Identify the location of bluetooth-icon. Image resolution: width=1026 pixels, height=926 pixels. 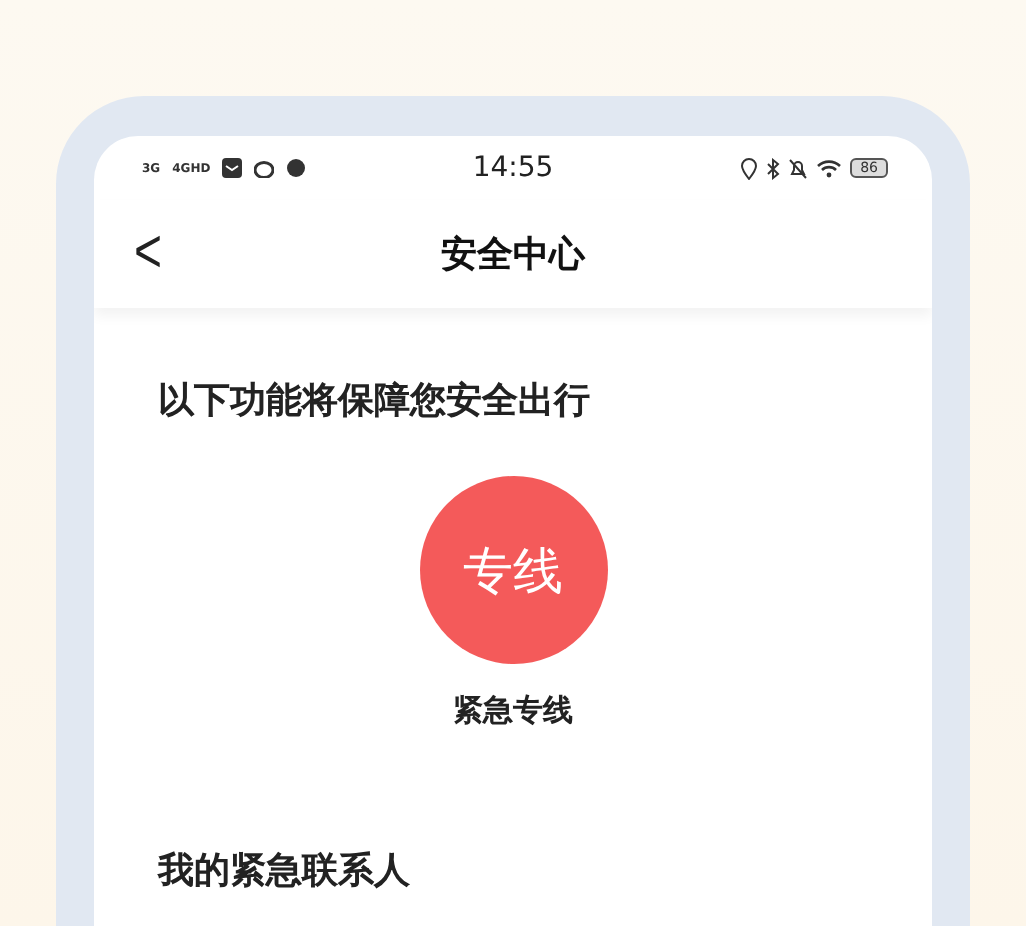
(773, 168).